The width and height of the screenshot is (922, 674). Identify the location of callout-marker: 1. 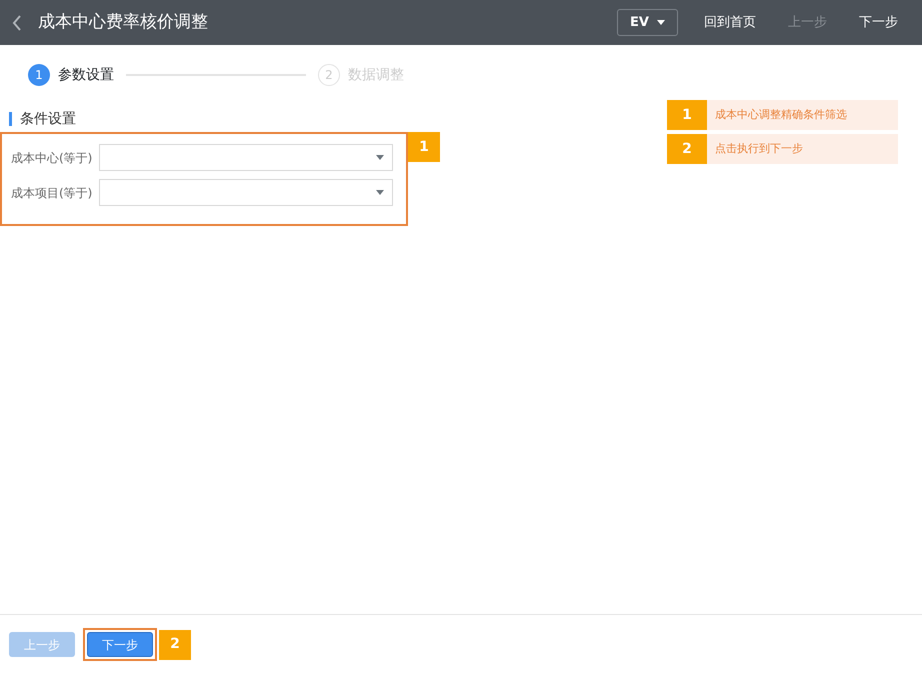
(424, 147).